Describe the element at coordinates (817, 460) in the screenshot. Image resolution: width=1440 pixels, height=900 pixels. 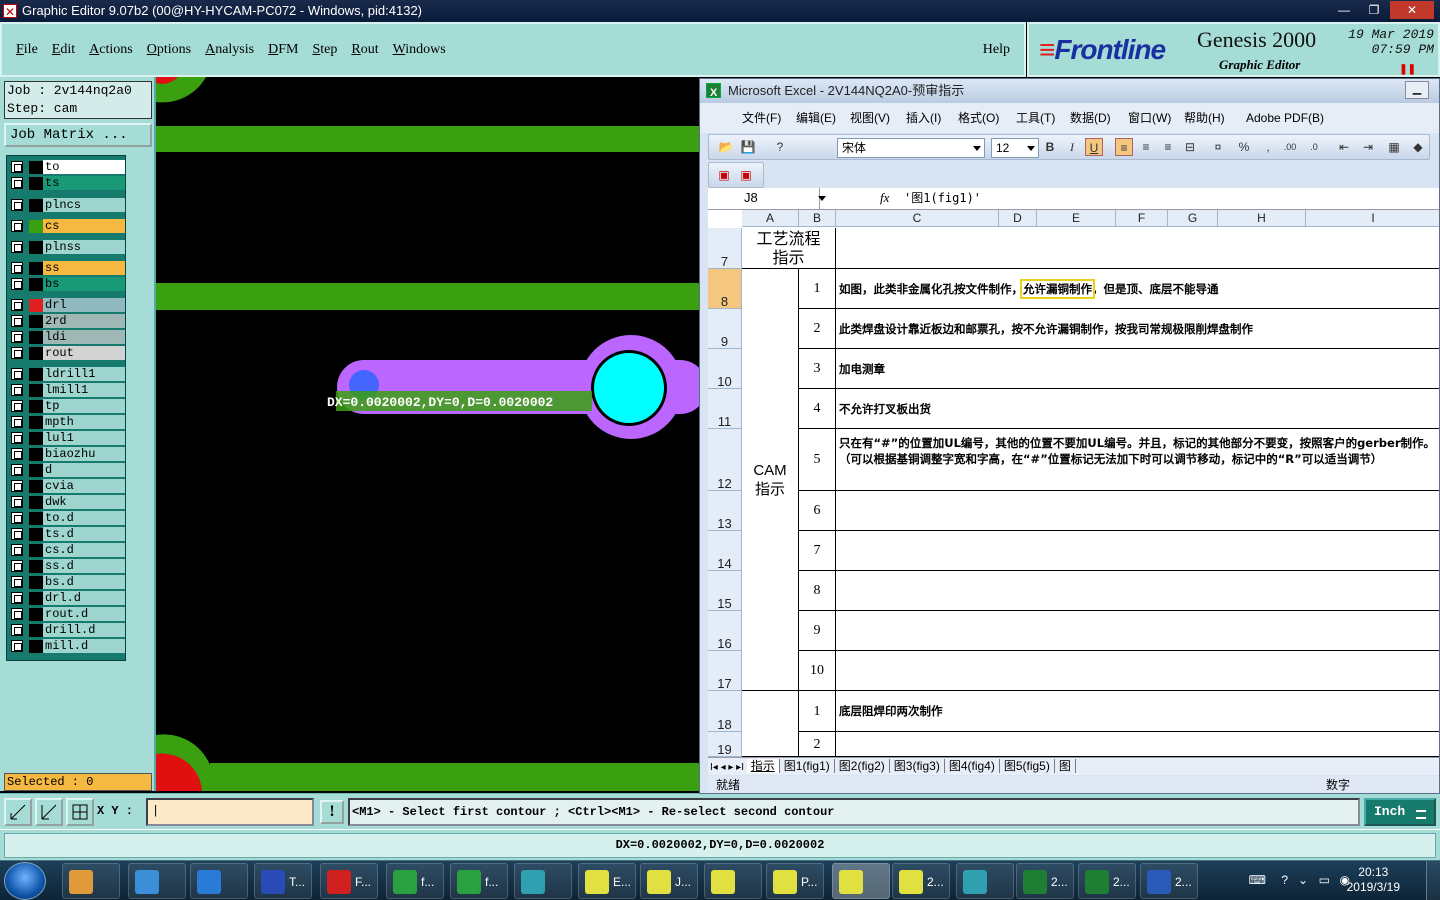
I see `item-number-cell: 5` at that location.